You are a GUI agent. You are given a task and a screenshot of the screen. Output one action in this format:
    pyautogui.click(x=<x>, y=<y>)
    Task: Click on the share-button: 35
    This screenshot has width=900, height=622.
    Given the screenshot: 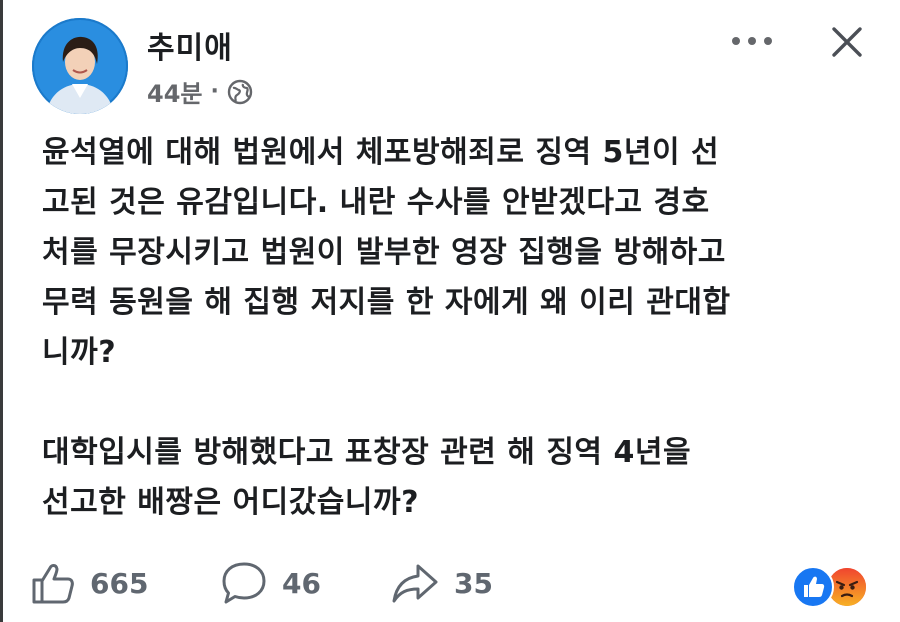 What is the action you would take?
    pyautogui.click(x=441, y=583)
    